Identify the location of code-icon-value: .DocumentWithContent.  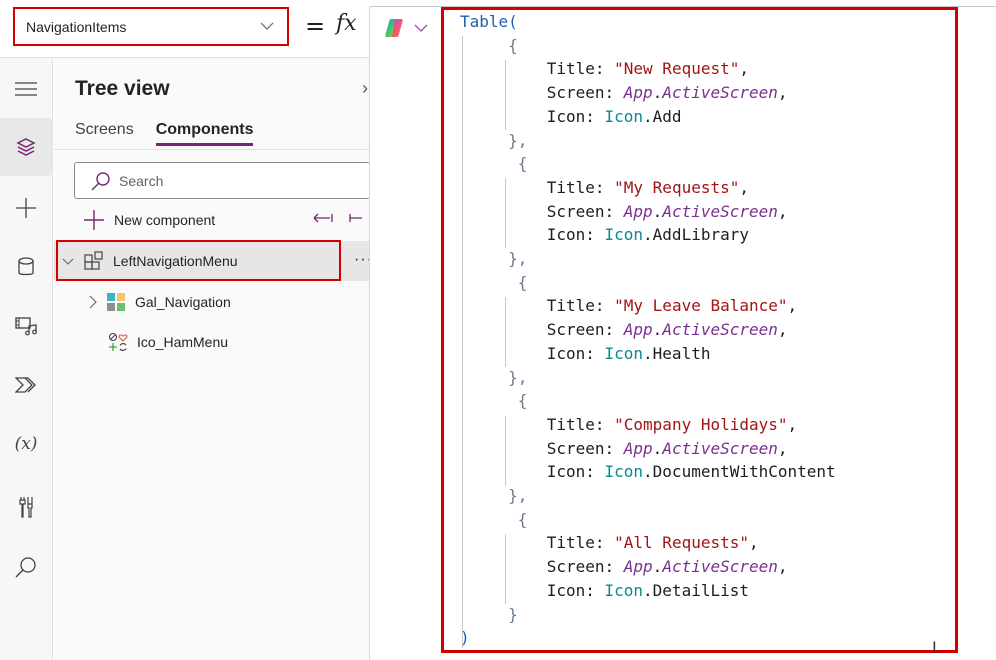
(739, 472).